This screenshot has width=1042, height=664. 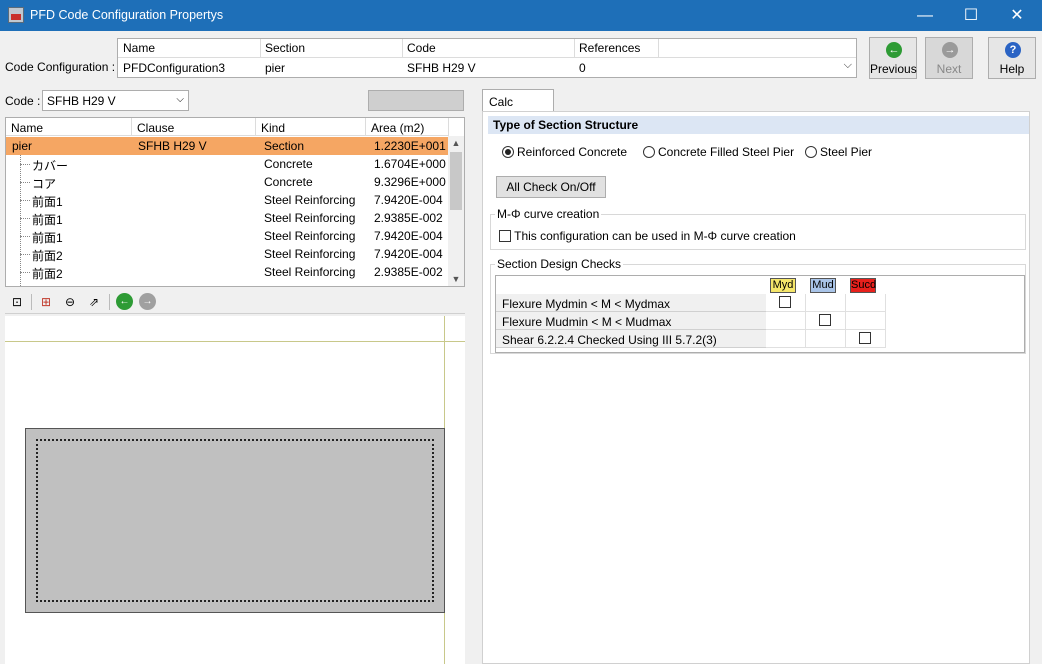 I want to click on check-row-flexure-mud: Flexure Mudmin < M < Mudmax, so click(x=631, y=321).